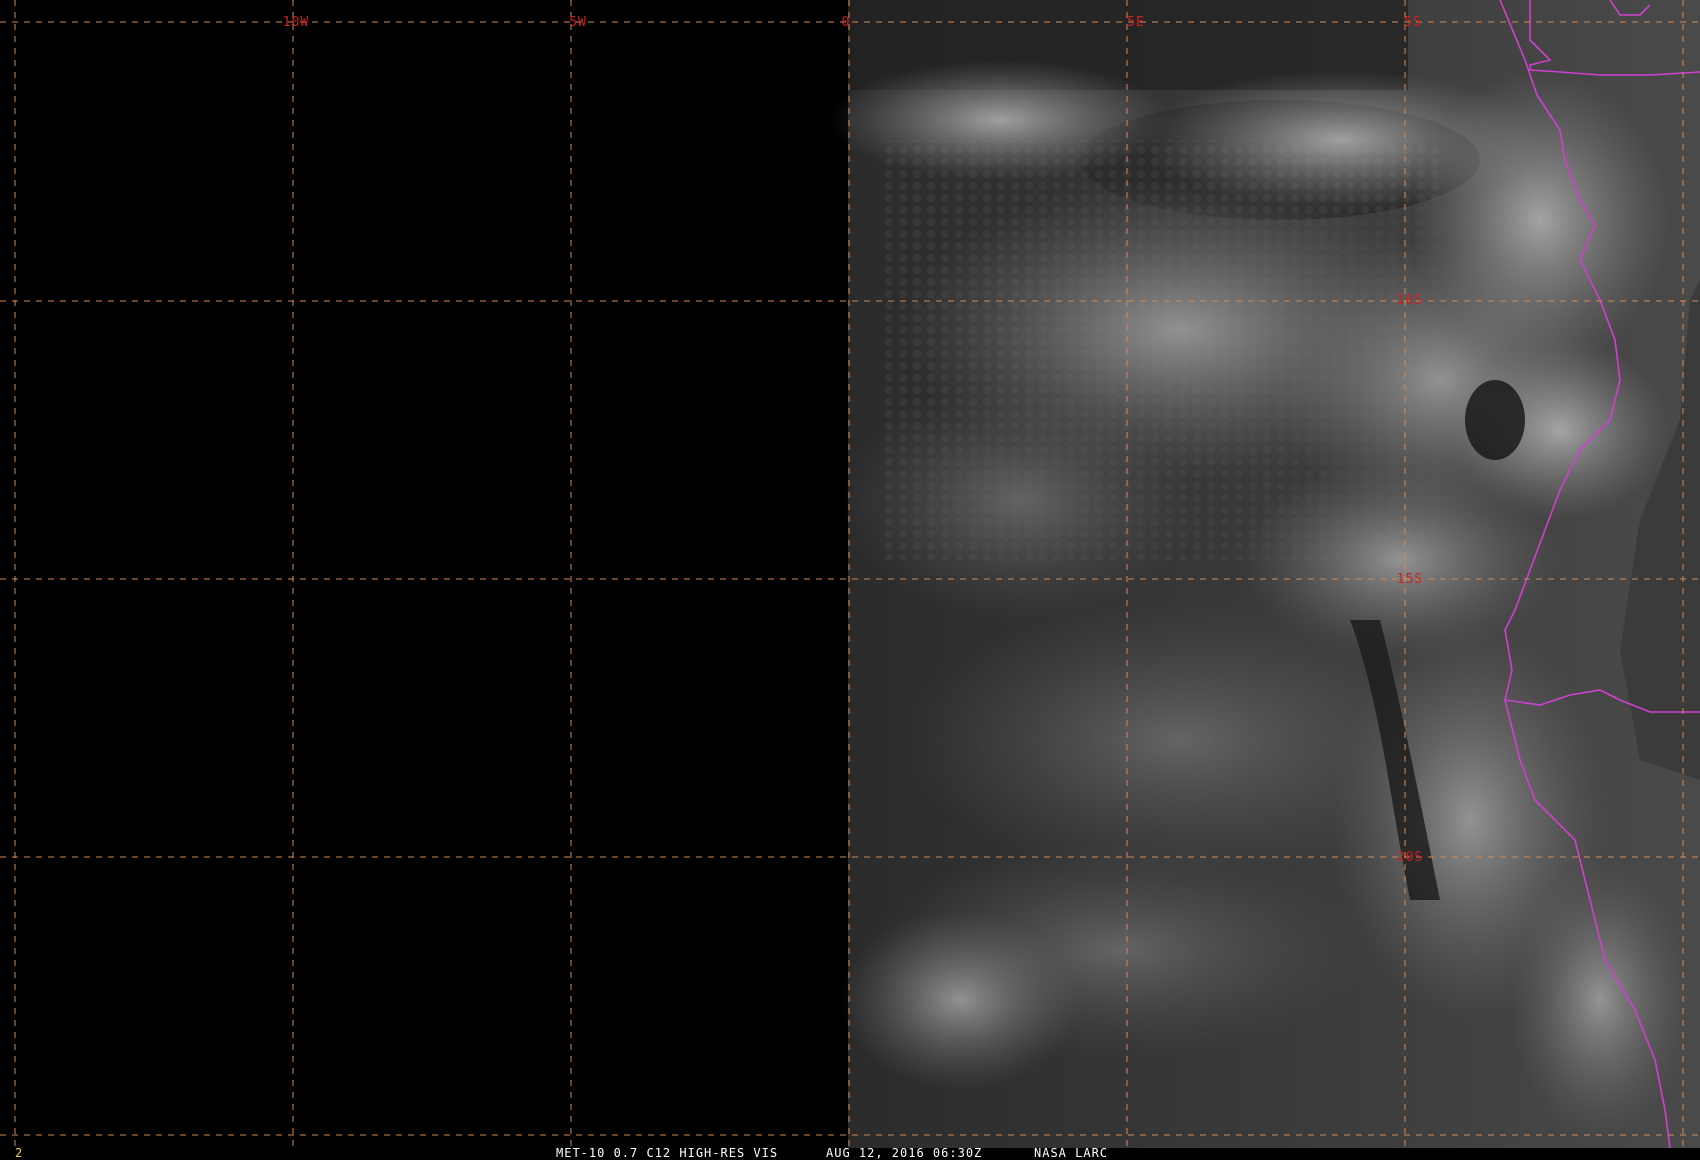 The image size is (1700, 1160). Describe the element at coordinates (1410, 579) in the screenshot. I see `lat-label-15s: 15S` at that location.